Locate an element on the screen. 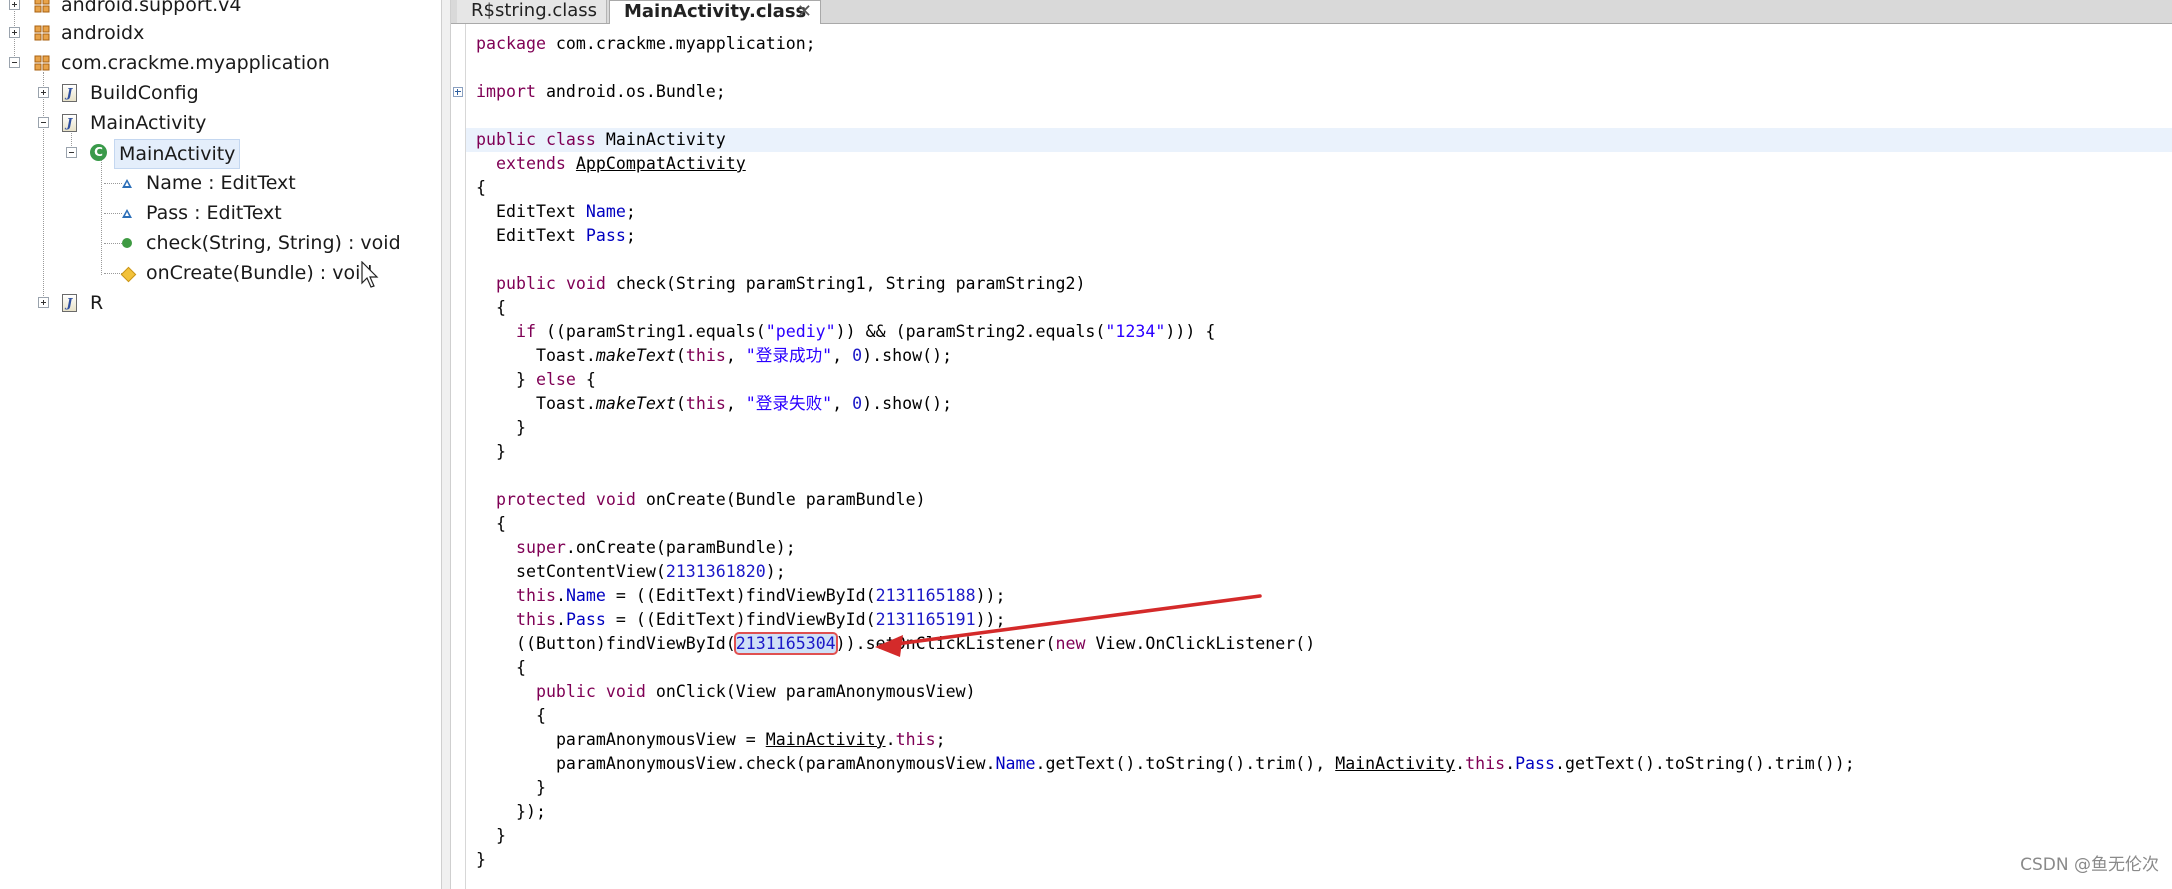 The image size is (2172, 889). tree-item-label: R is located at coordinates (97, 303).